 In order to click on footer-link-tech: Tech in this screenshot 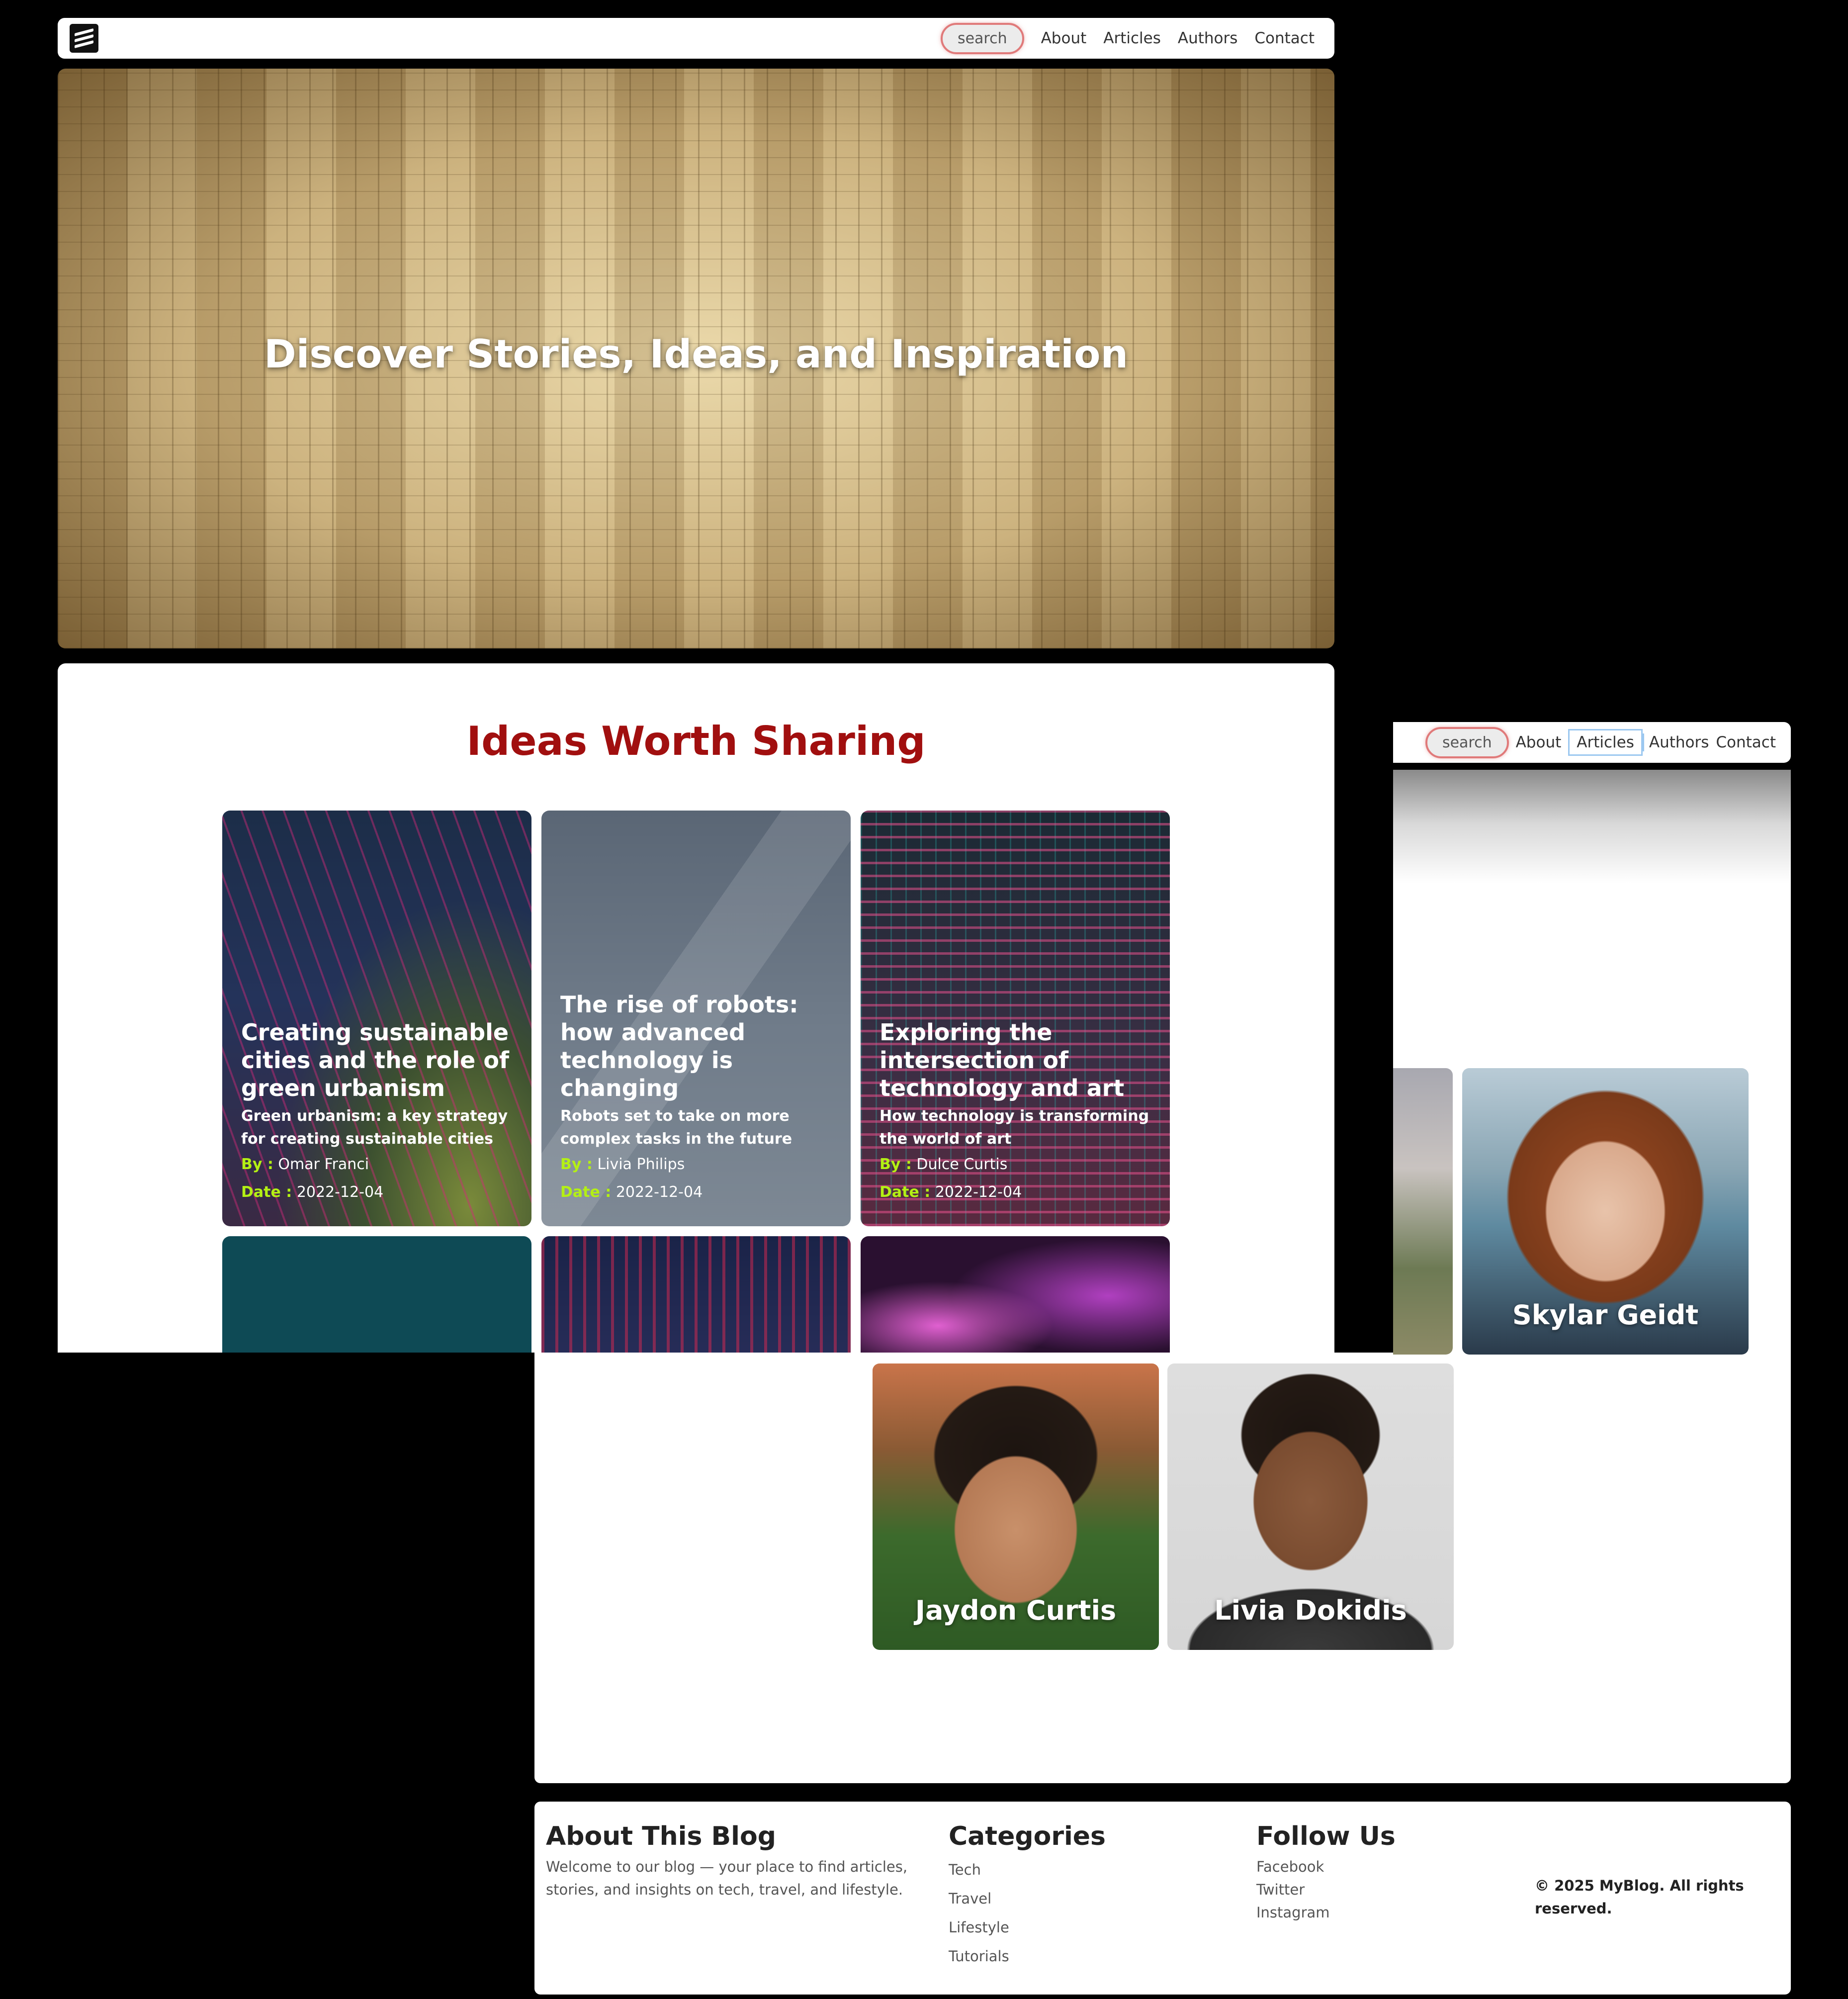, I will do `click(1027, 1869)`.